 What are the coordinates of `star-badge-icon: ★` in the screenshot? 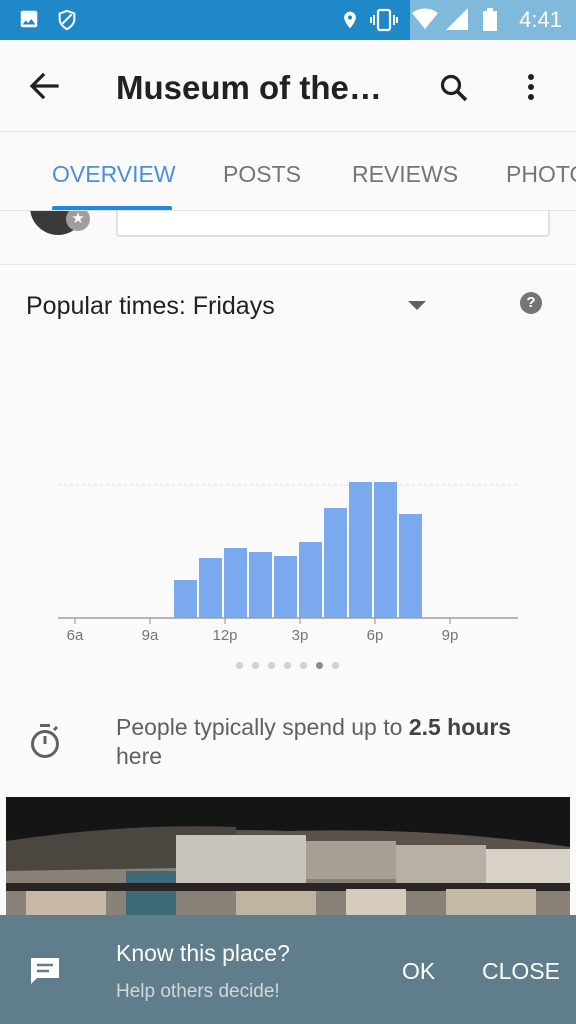 It's located at (78, 221).